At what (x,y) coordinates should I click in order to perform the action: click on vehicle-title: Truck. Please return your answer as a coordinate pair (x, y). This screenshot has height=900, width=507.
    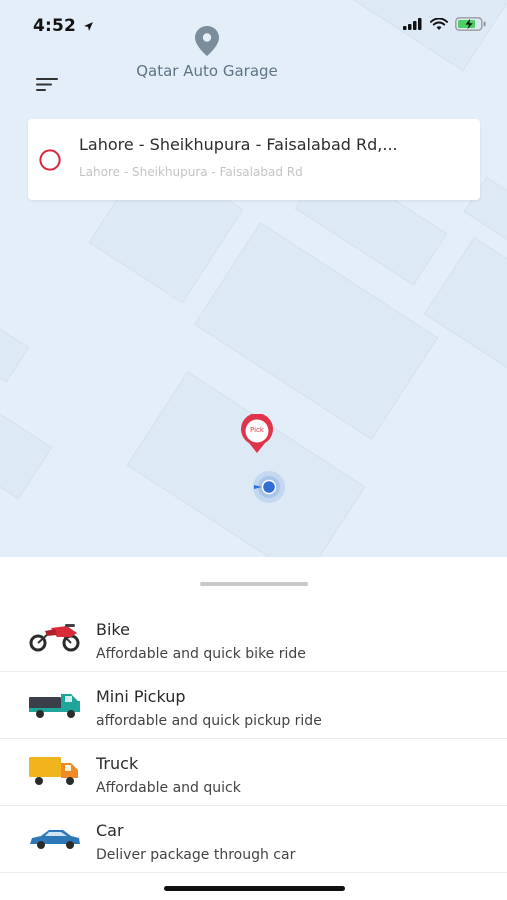
    Looking at the image, I should click on (117, 763).